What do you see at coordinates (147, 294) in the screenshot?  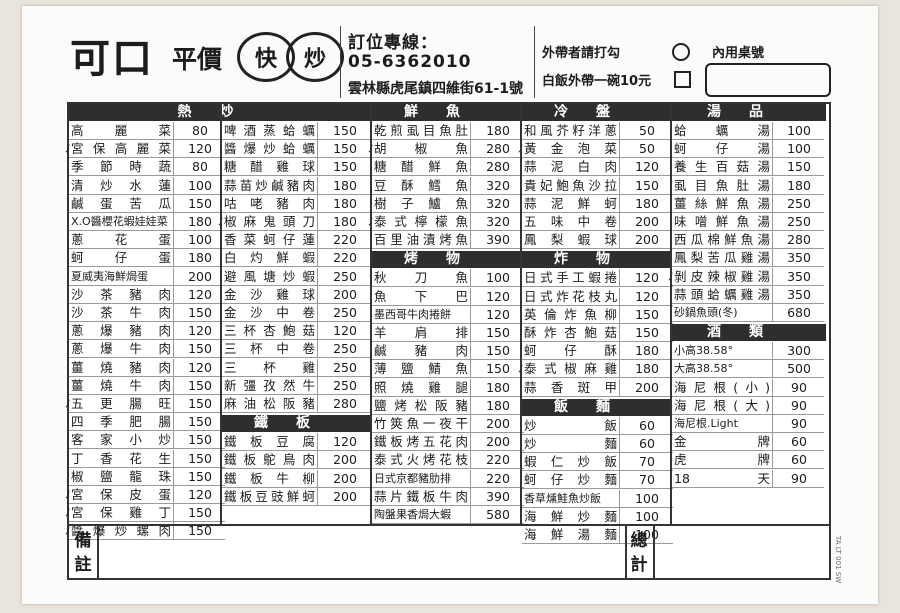 I see `menu-item-row: 沙茶豬肉 120` at bounding box center [147, 294].